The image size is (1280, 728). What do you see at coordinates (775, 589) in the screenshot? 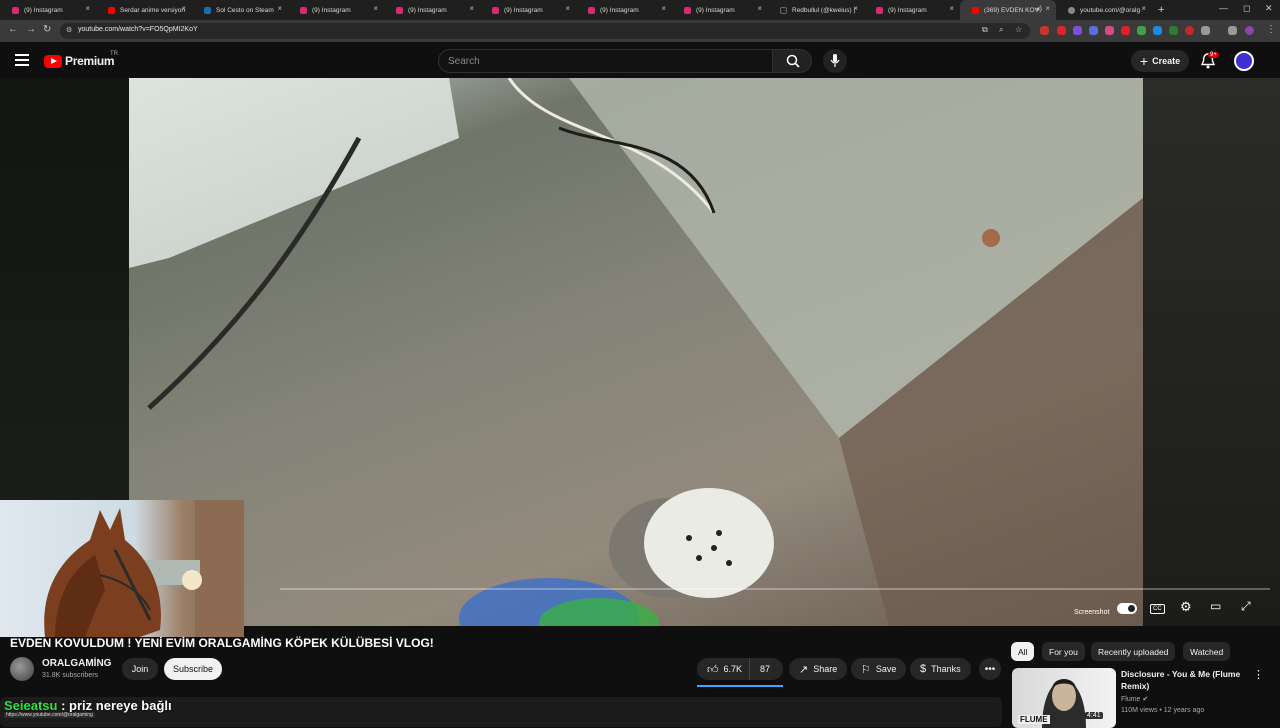
I see `progress-bar` at bounding box center [775, 589].